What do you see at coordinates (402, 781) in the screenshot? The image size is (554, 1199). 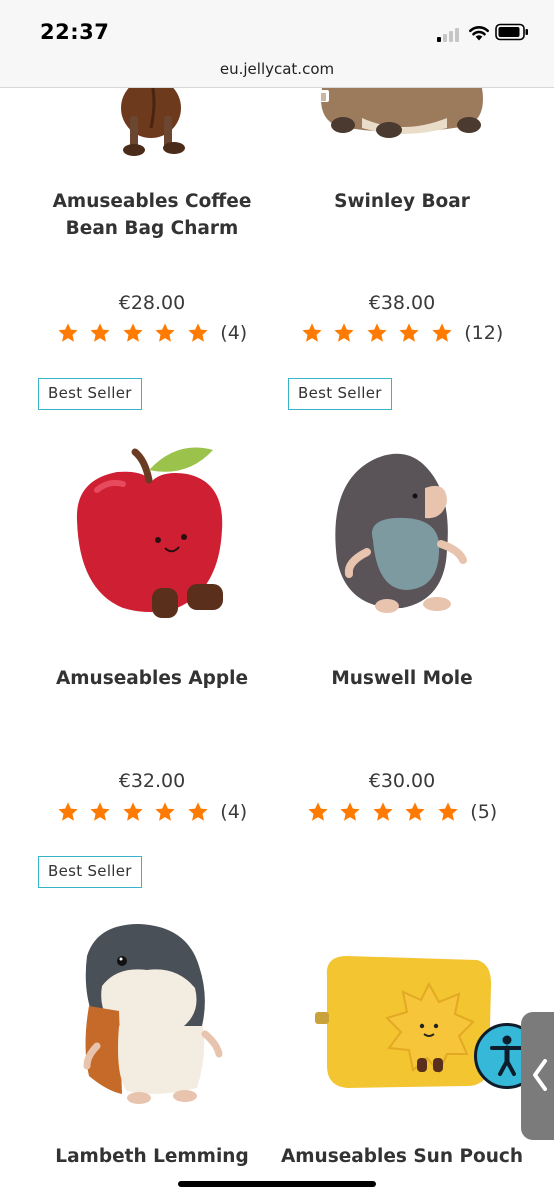 I see `product-price: €30.00` at bounding box center [402, 781].